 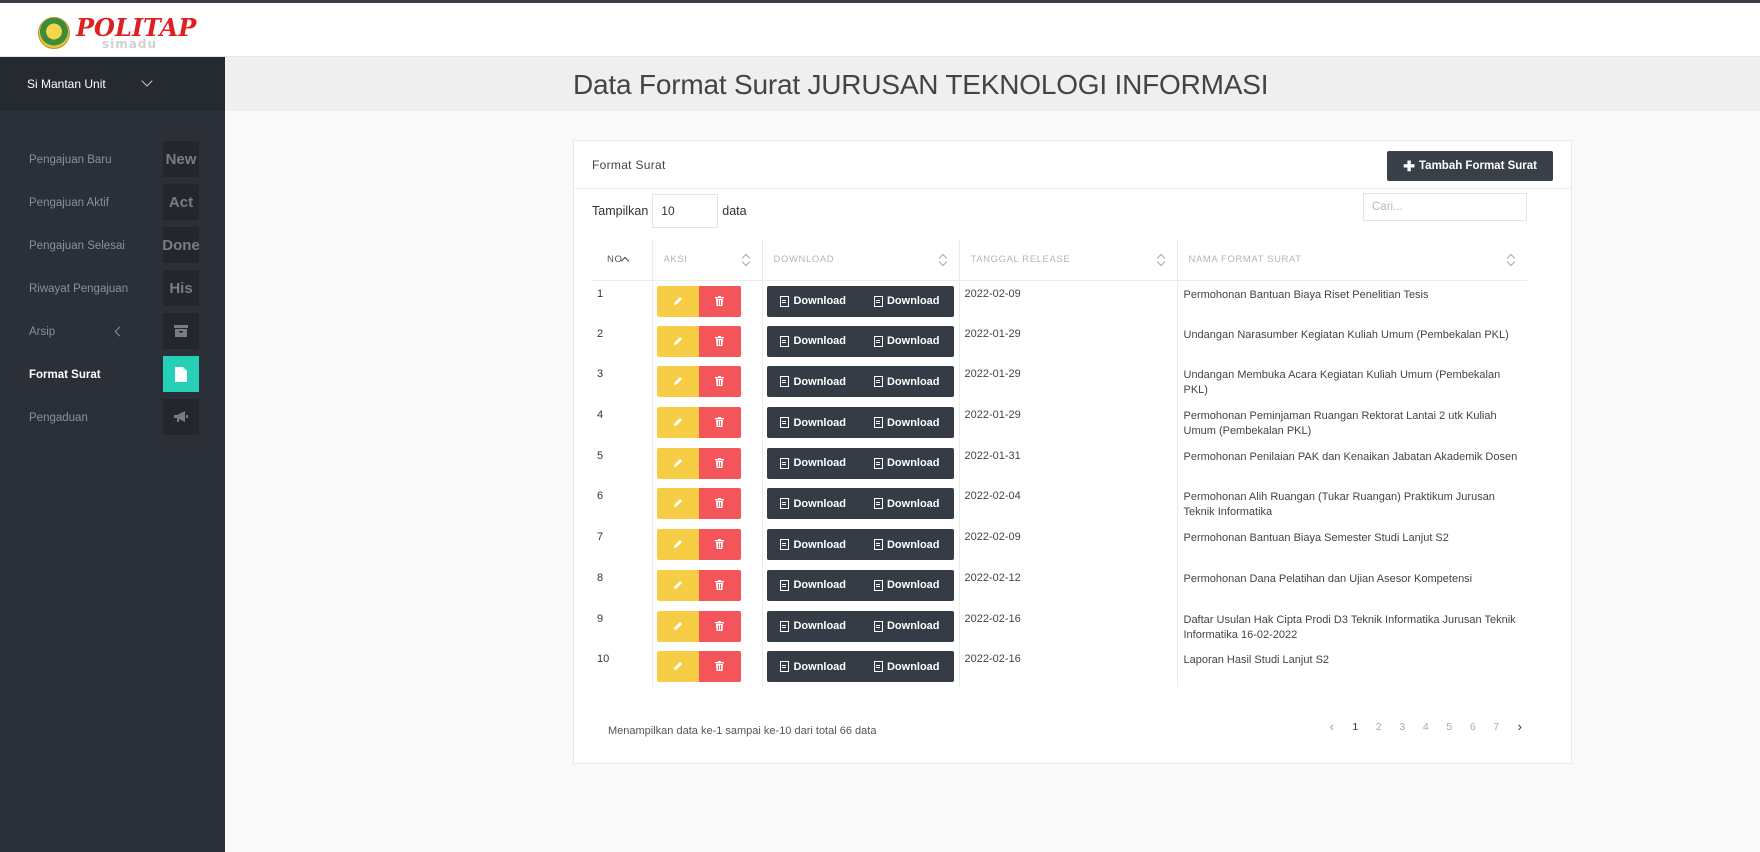 What do you see at coordinates (112, 331) in the screenshot?
I see `sidebar-item-arsip: Arsip` at bounding box center [112, 331].